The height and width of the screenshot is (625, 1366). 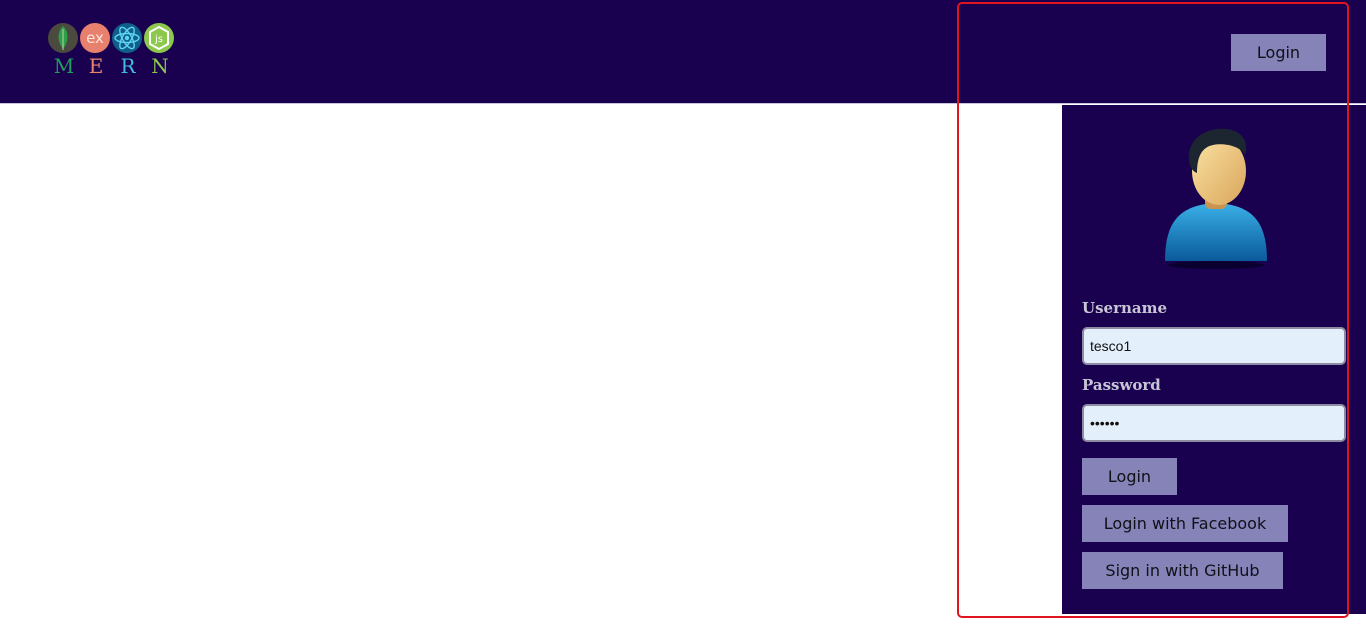 I want to click on nodejs-icon-text: js, so click(x=158, y=39).